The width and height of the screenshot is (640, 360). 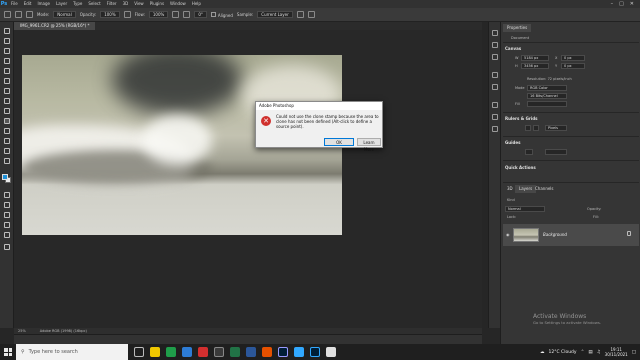 I want to click on app-icon-light, so click(x=331, y=352).